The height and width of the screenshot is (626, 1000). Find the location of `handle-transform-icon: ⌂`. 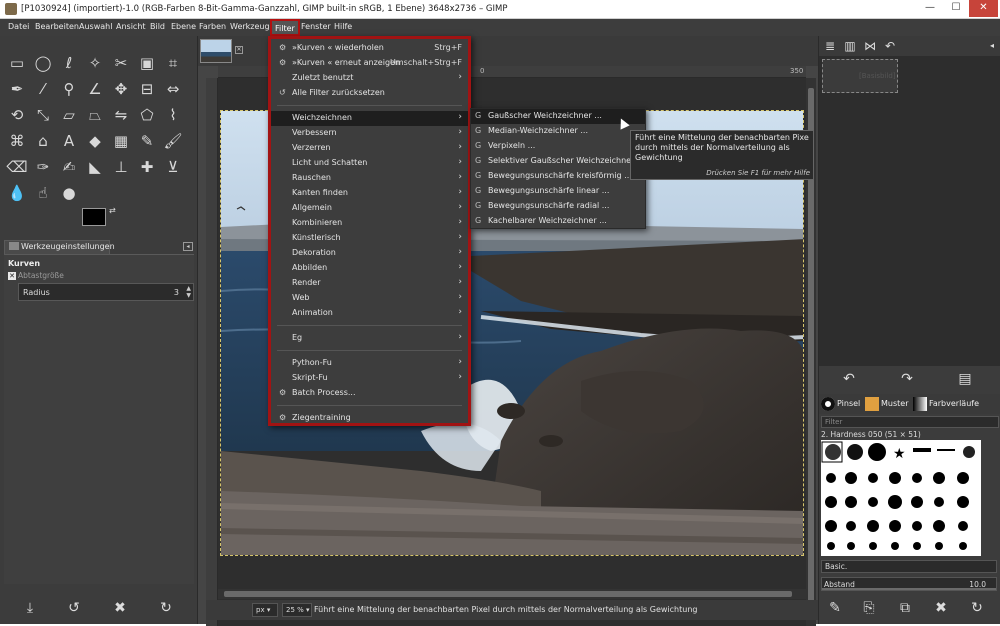

handle-transform-icon: ⌂ is located at coordinates (43, 141).